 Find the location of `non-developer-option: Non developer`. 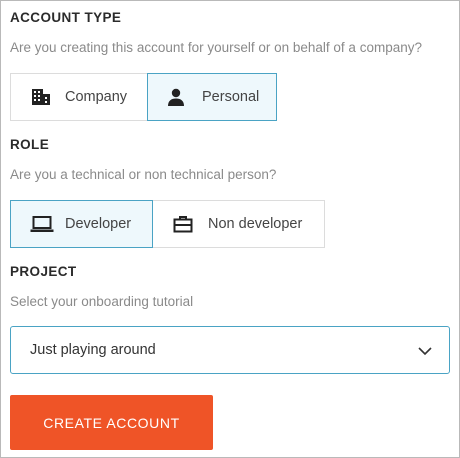

non-developer-option: Non developer is located at coordinates (238, 224).